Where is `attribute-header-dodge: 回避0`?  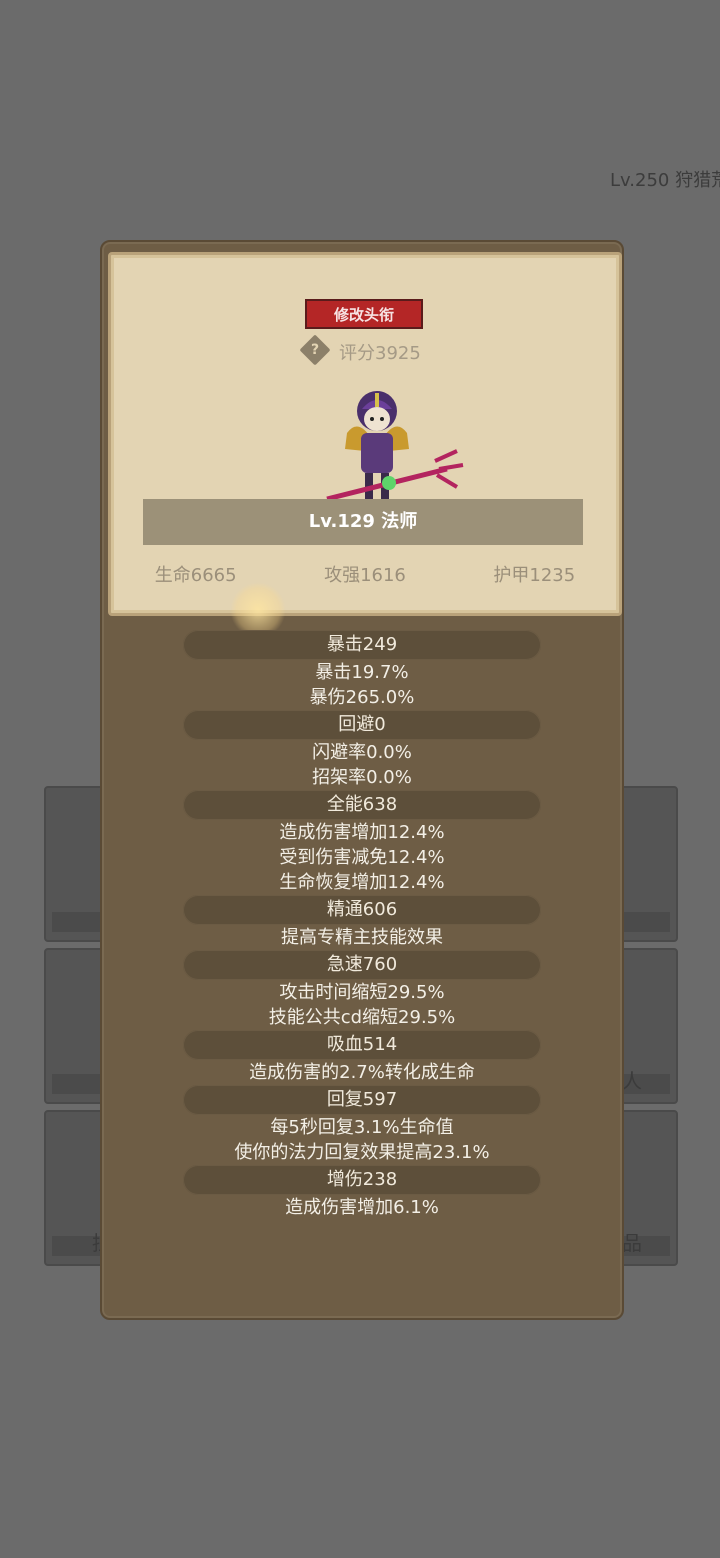
attribute-header-dodge: 回避0 is located at coordinates (362, 725).